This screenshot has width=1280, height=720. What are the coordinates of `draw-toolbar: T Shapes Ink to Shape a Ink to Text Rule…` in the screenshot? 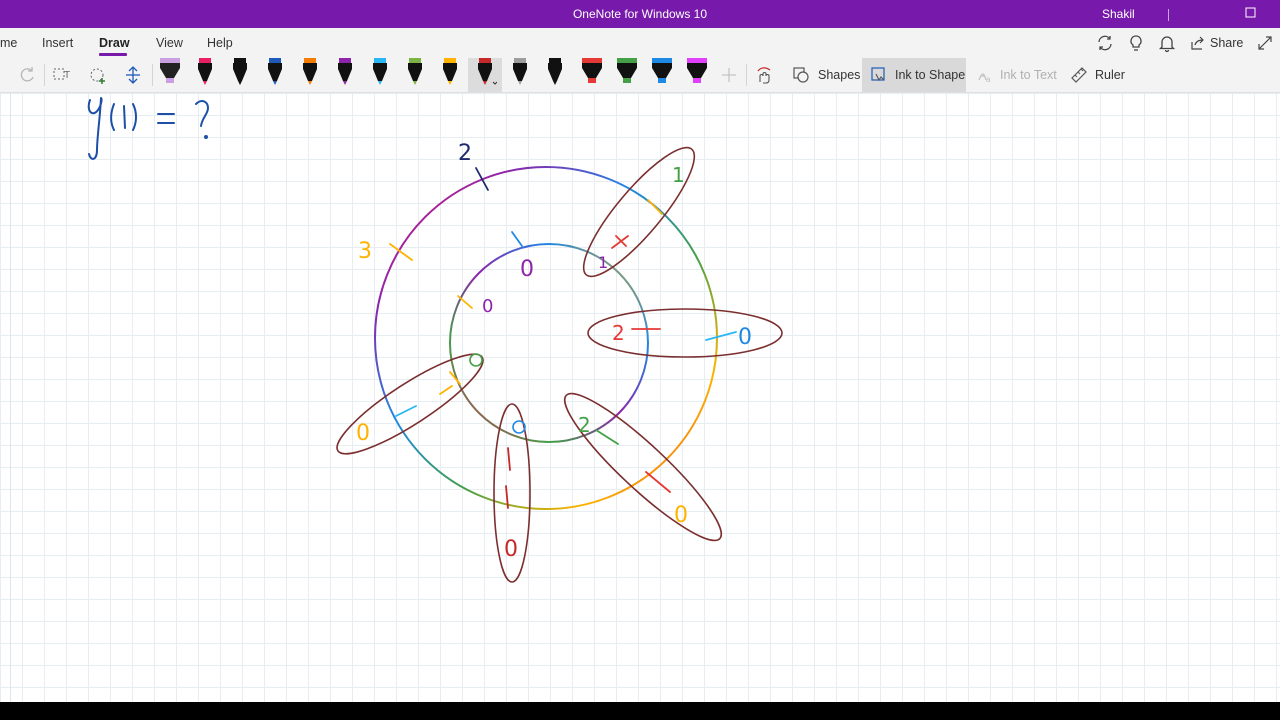 It's located at (640, 75).